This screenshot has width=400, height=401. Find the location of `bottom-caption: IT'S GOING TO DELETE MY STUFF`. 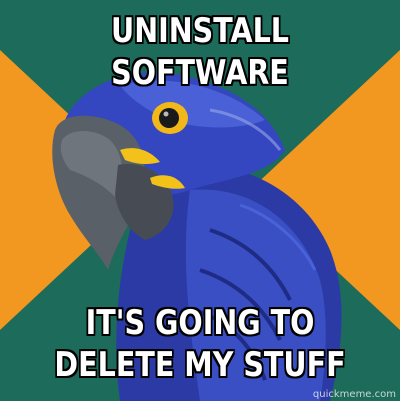

bottom-caption: IT'S GOING TO DELETE MY STUFF is located at coordinates (200, 344).